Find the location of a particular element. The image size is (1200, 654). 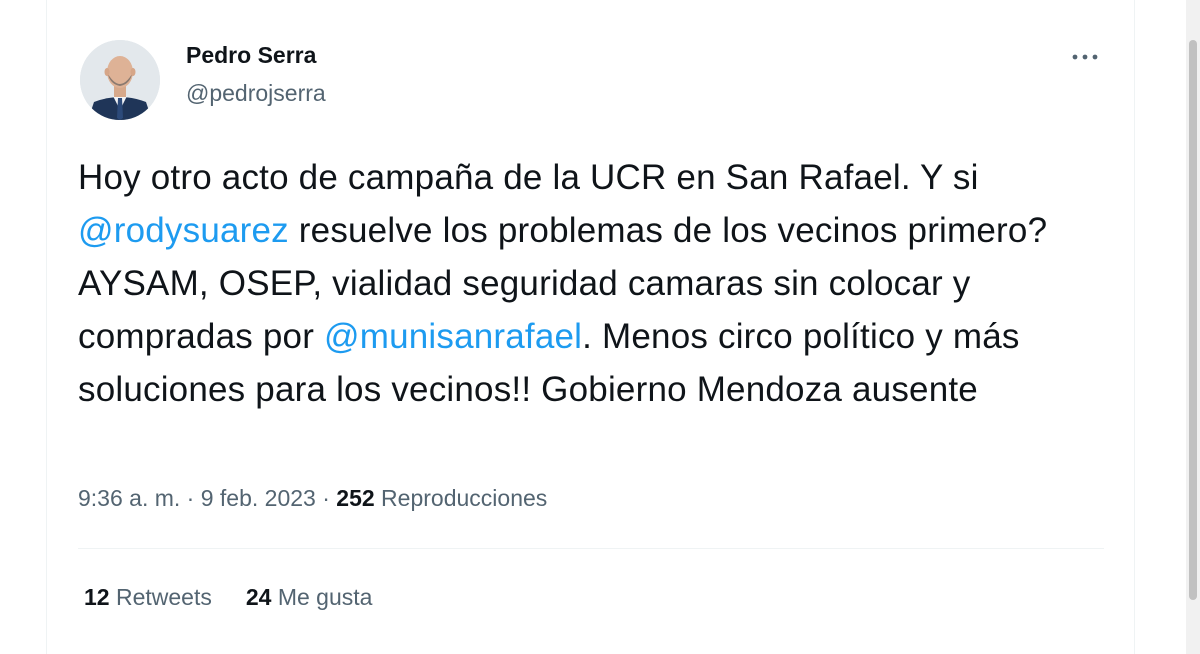

scrollbar is located at coordinates (1193, 327).